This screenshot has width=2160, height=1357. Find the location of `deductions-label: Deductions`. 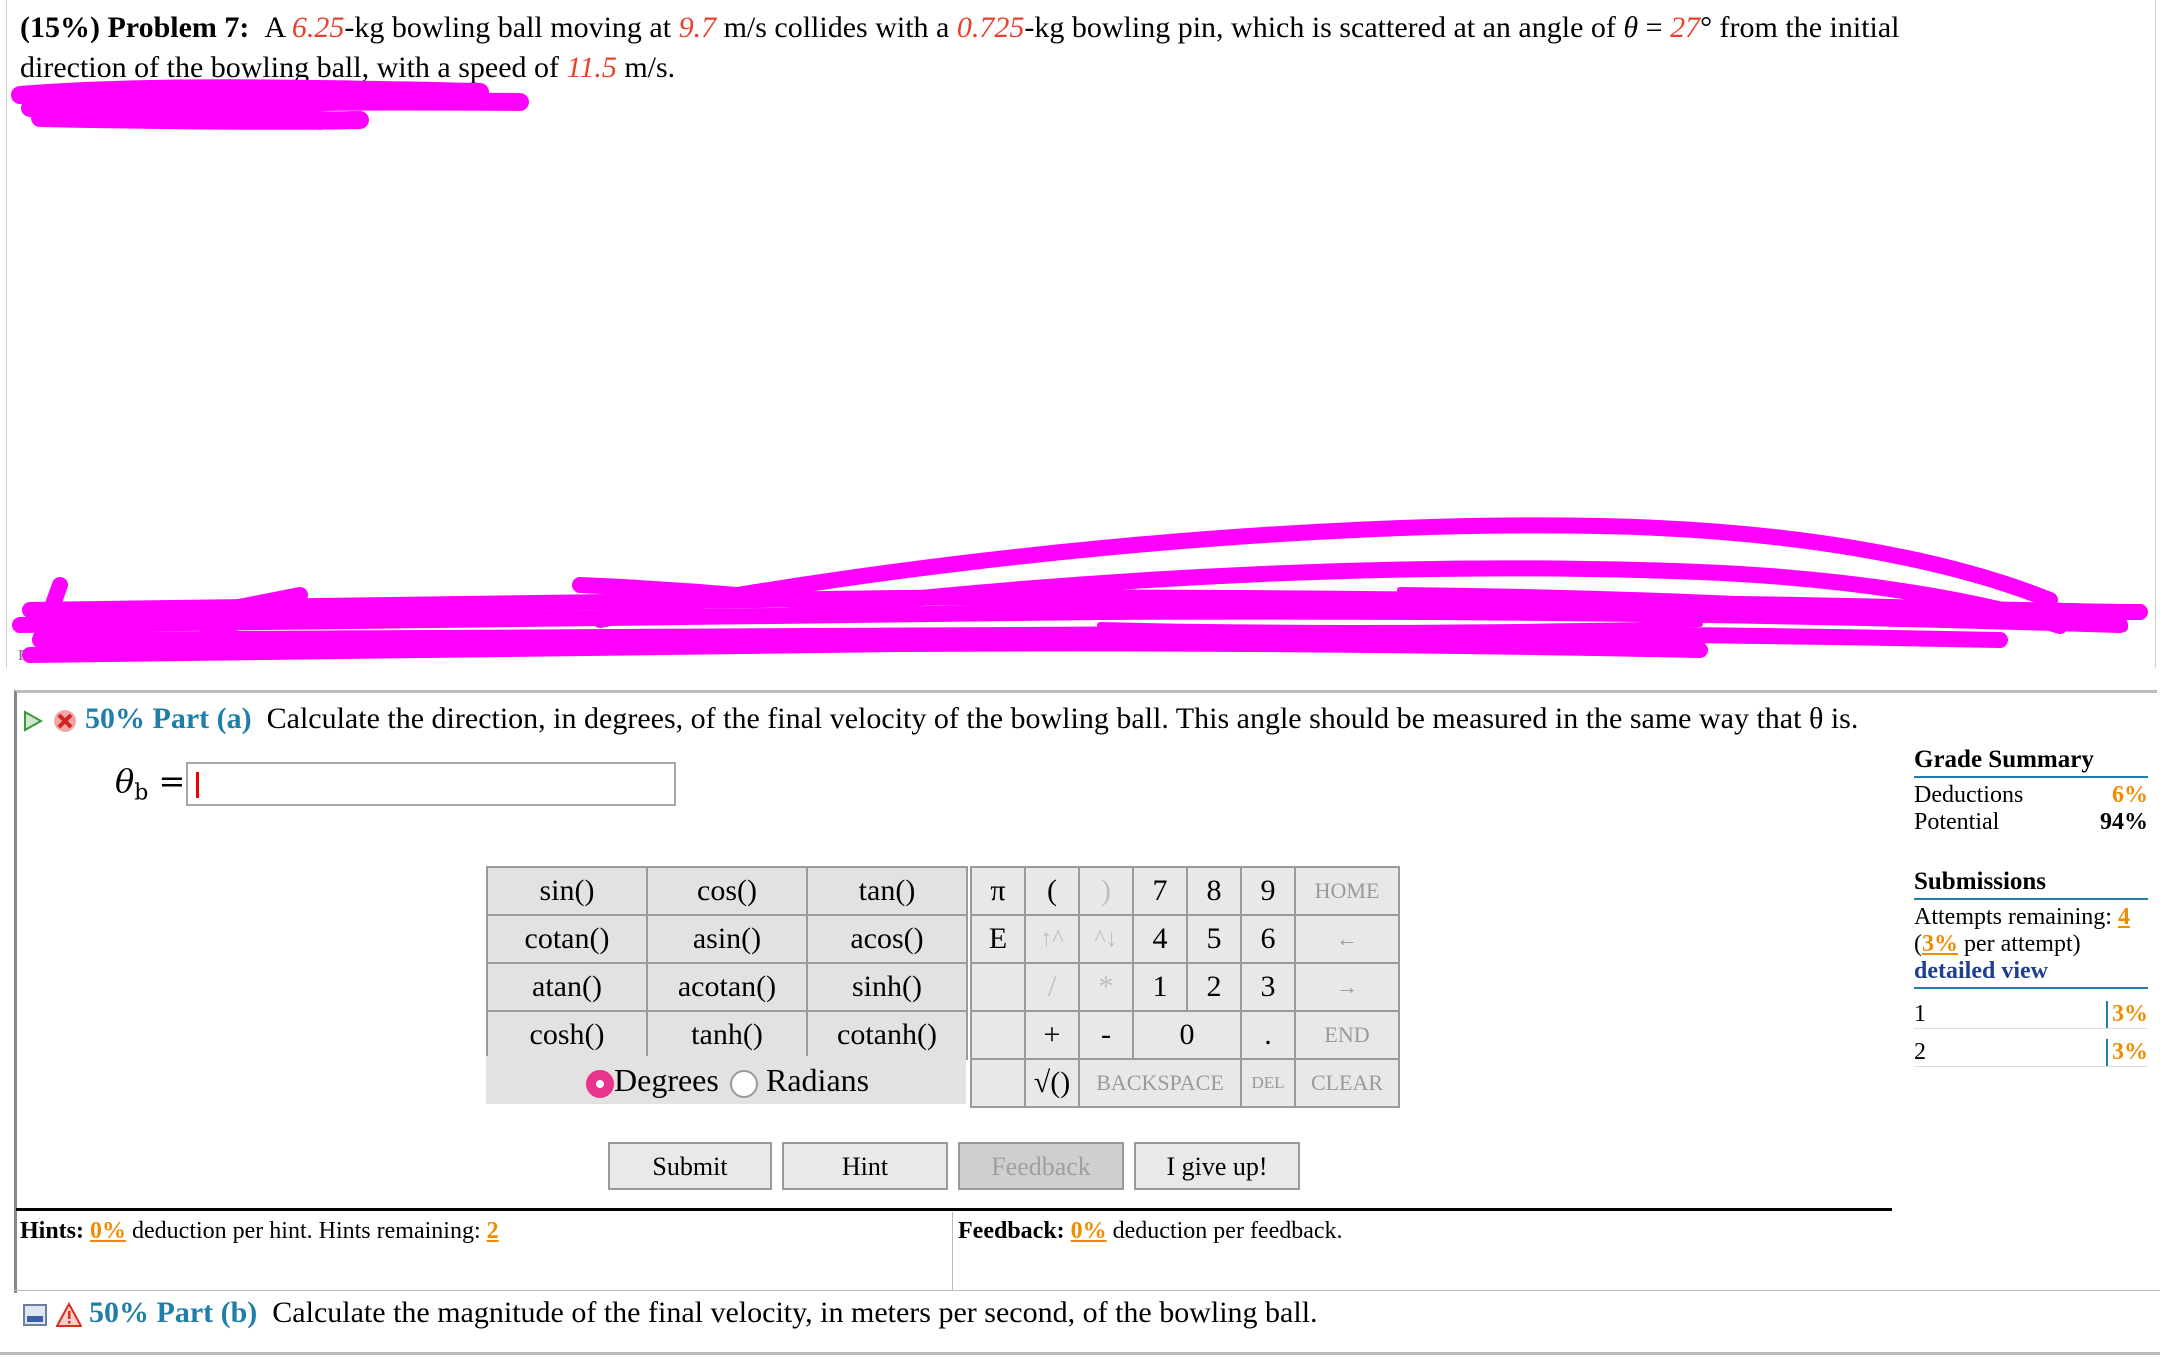

deductions-label: Deductions is located at coordinates (1969, 795).